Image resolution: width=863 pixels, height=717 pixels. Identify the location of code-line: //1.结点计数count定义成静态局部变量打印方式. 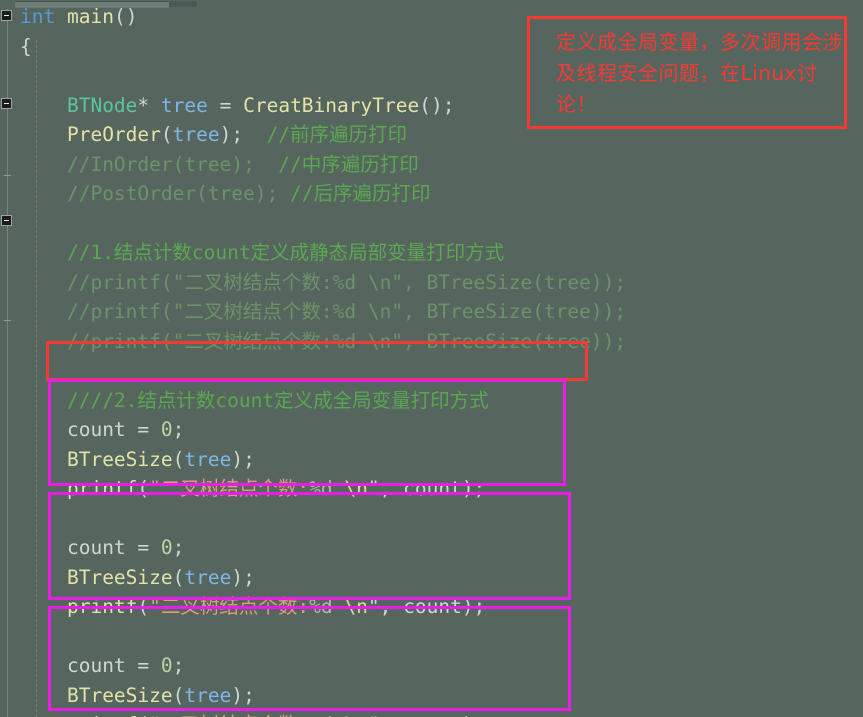
(439, 253).